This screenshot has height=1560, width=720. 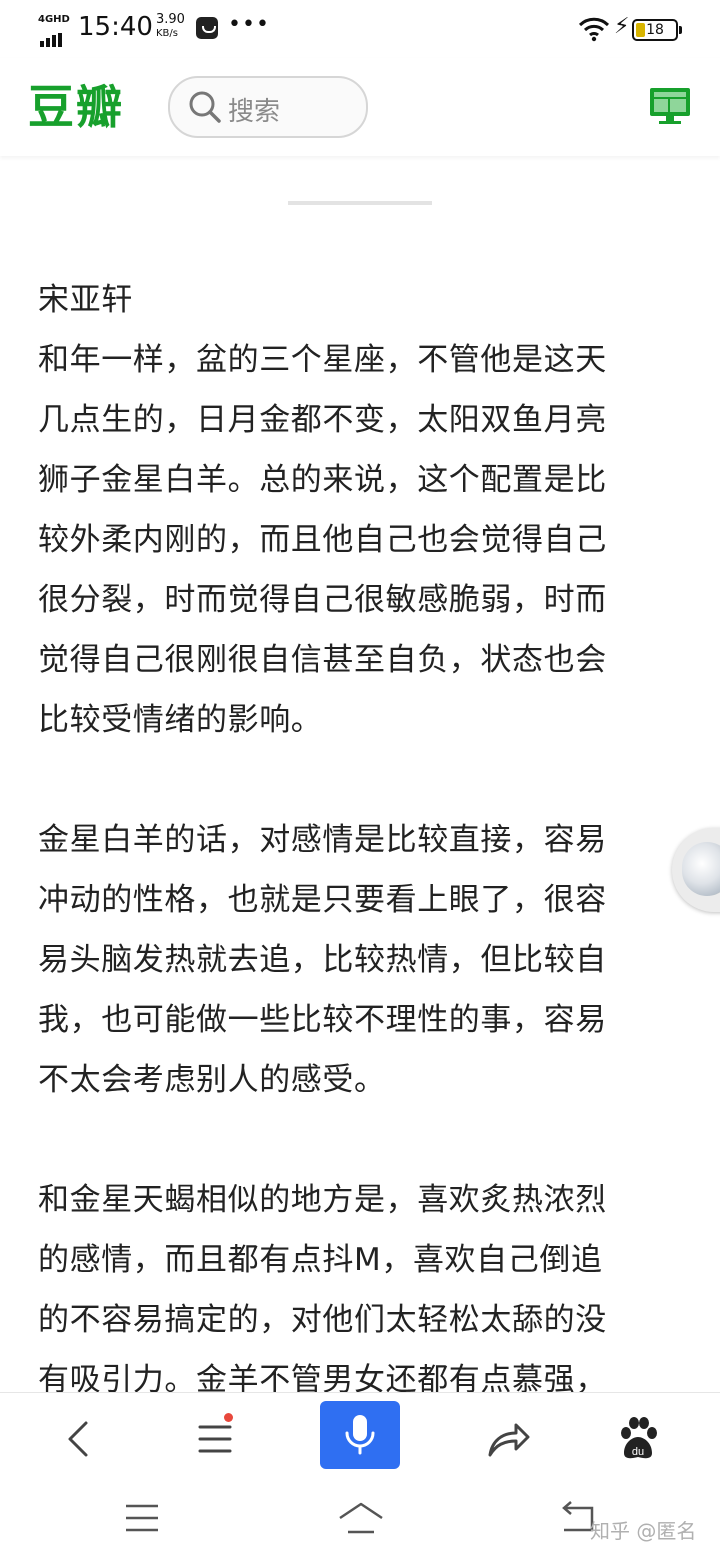 I want to click on share-icon, so click(x=508, y=1439).